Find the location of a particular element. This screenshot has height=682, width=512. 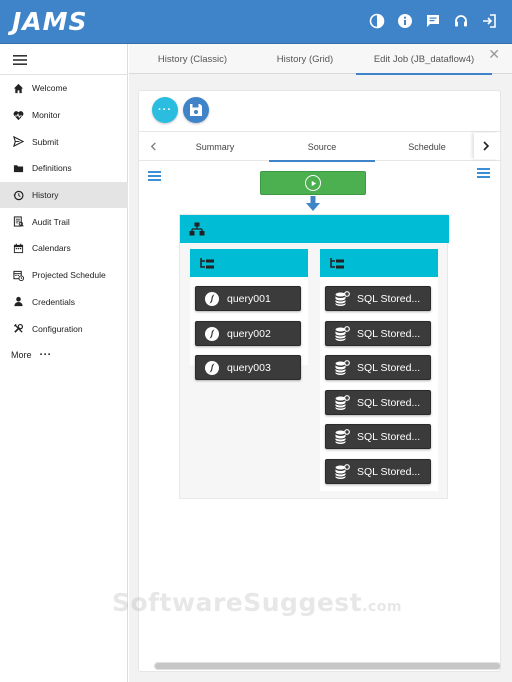

headset-icon is located at coordinates (461, 21).